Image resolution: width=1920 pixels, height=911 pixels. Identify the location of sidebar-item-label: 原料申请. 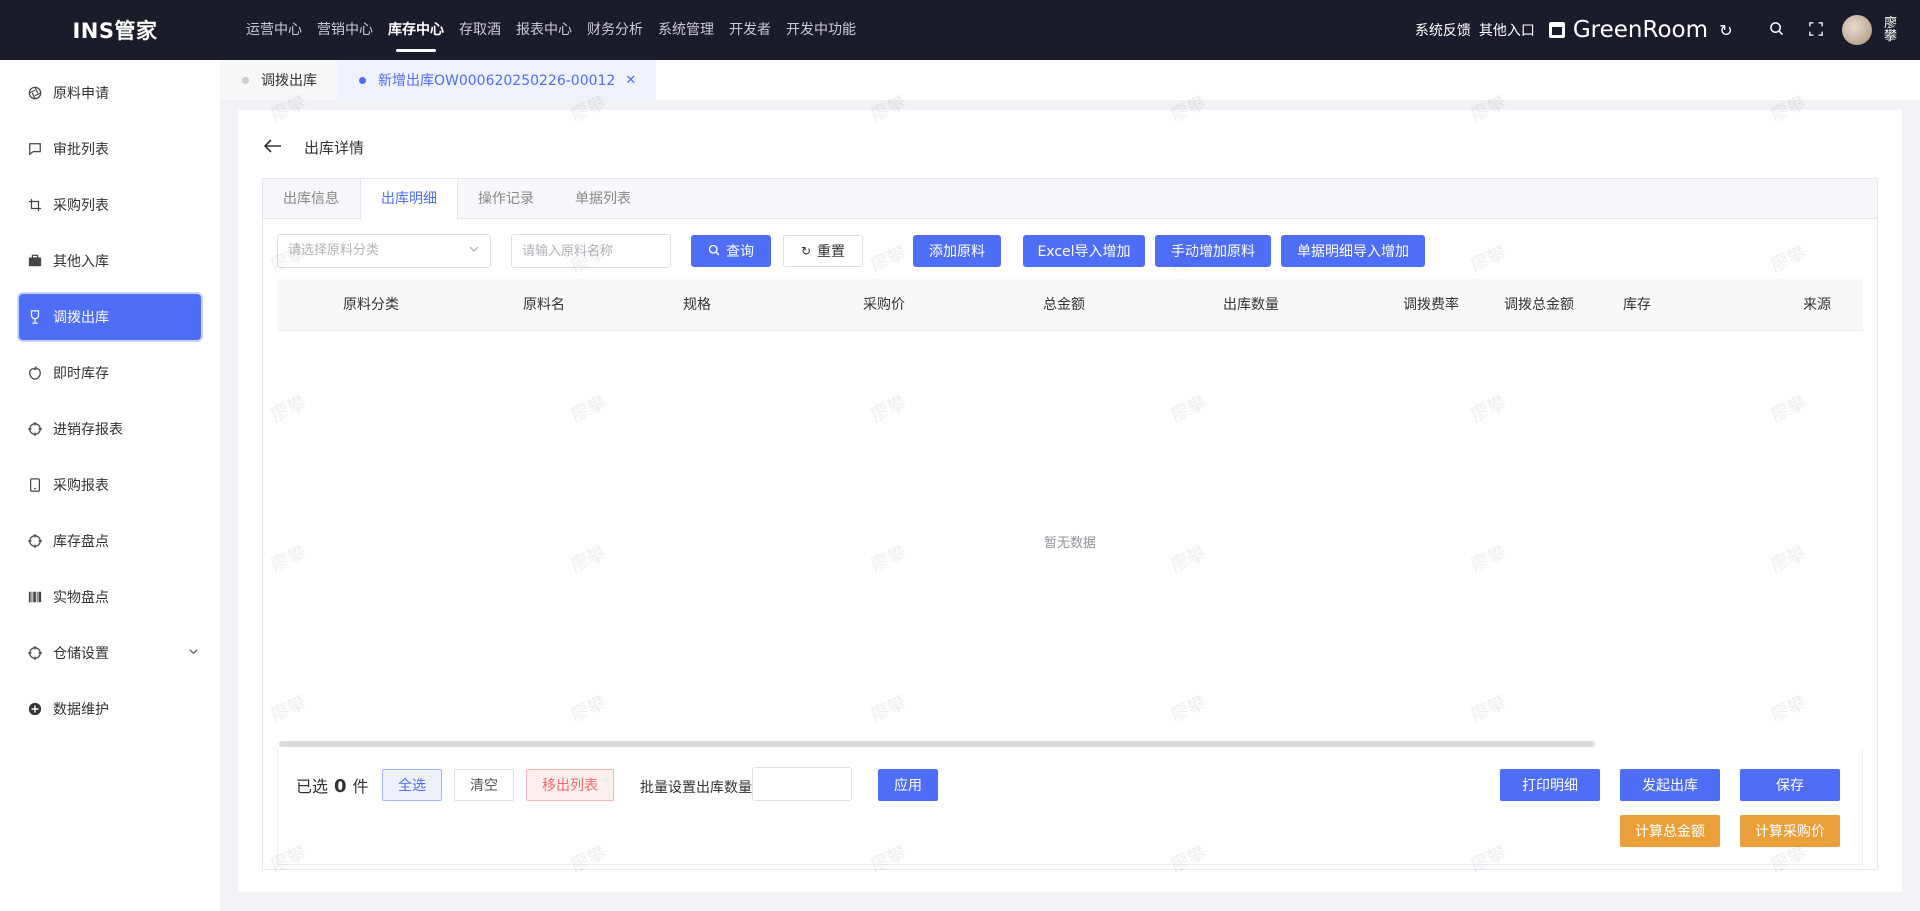
(81, 94).